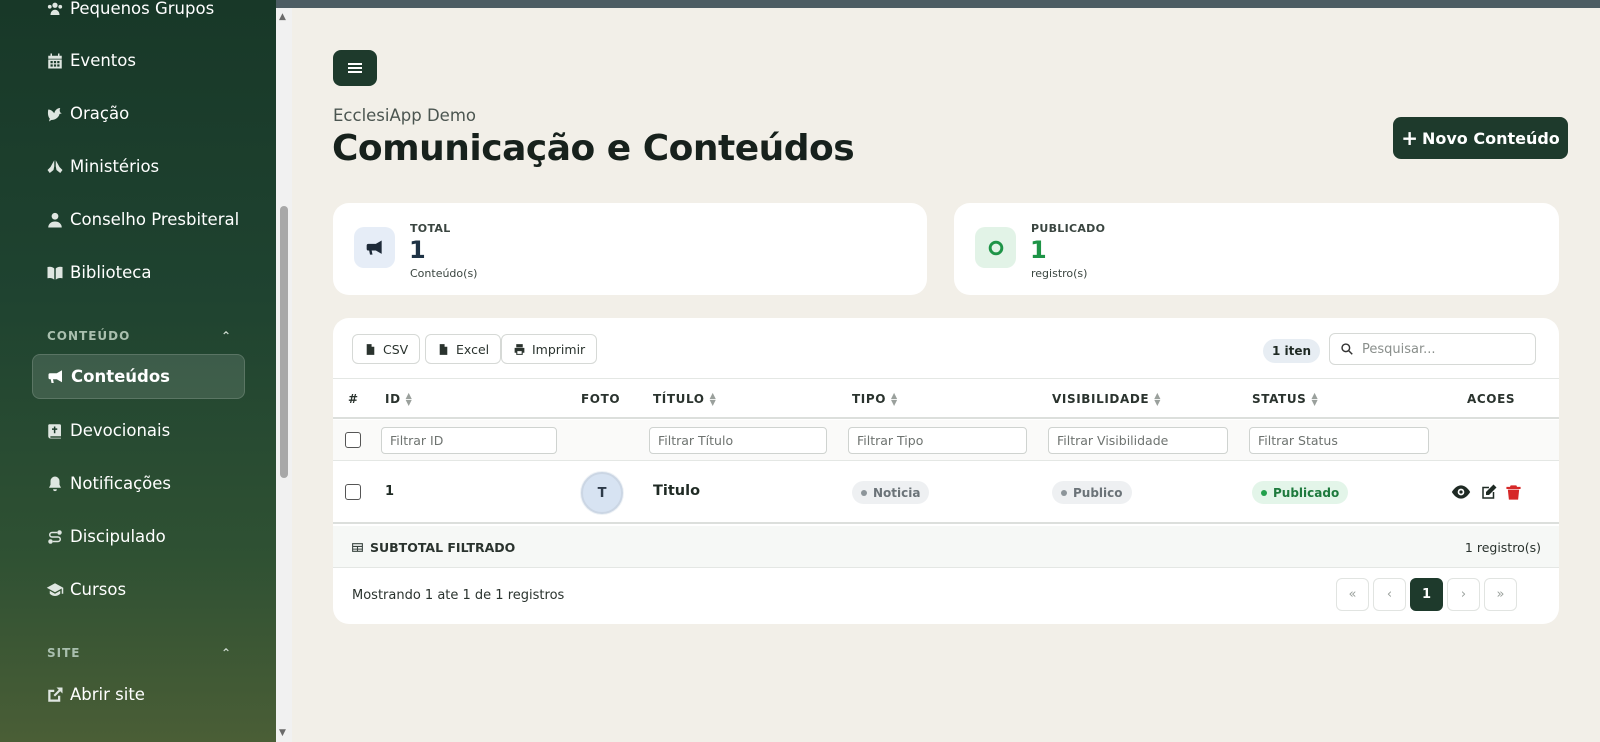 The image size is (1600, 742). What do you see at coordinates (1352, 594) in the screenshot?
I see `pagination-first-button: «` at bounding box center [1352, 594].